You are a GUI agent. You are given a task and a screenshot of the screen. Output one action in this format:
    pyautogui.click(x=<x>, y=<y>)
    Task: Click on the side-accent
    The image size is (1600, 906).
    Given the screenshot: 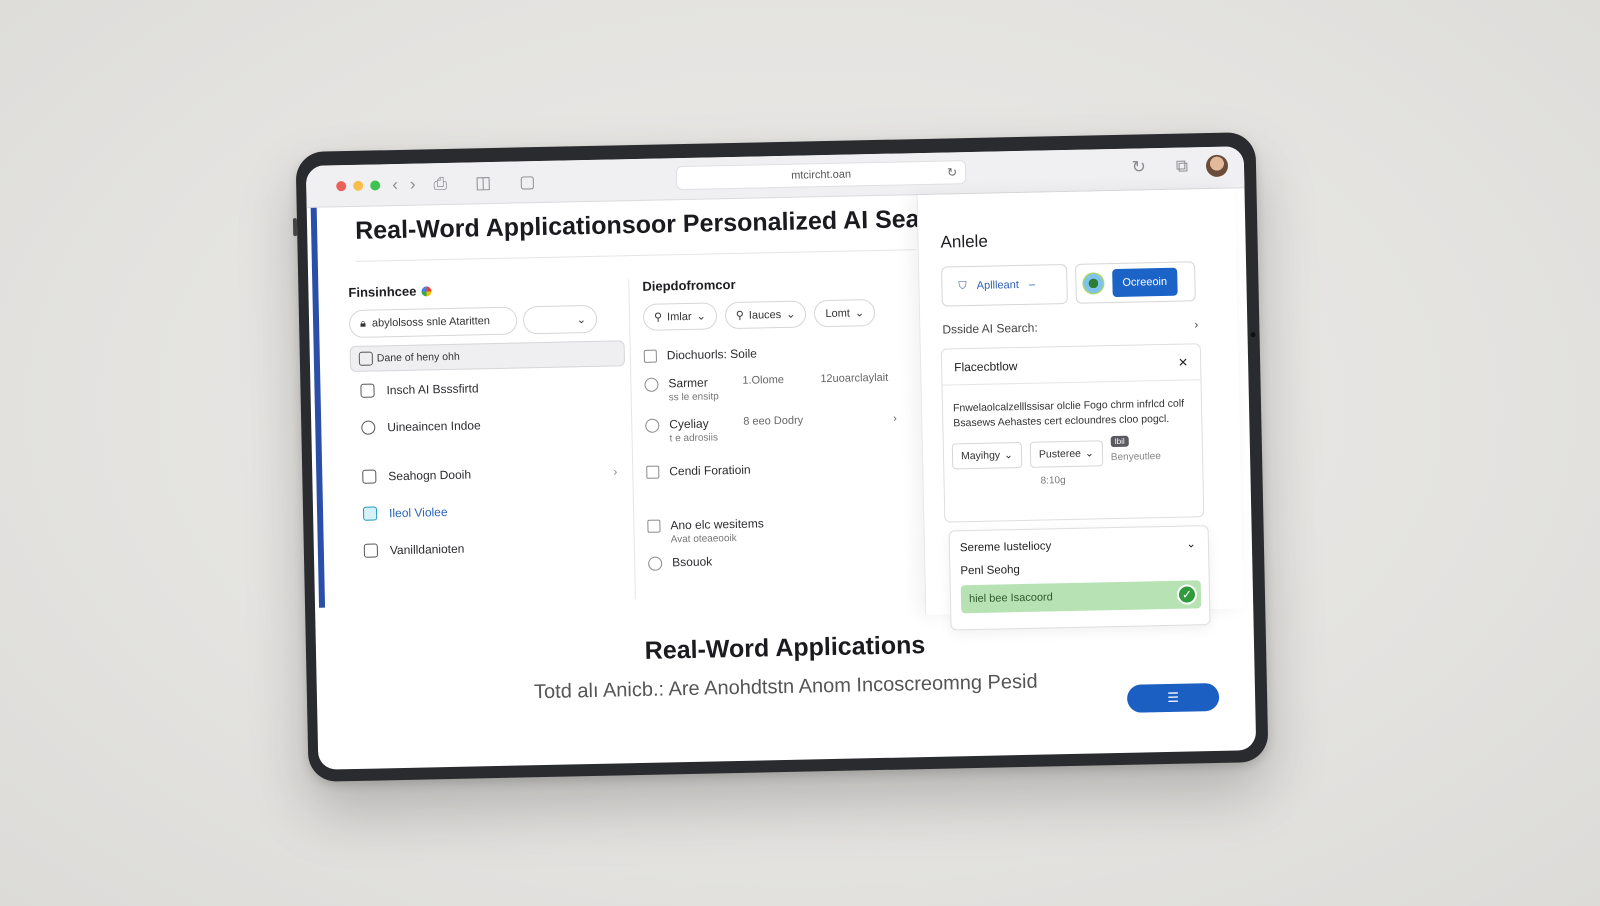 What is the action you would take?
    pyautogui.click(x=318, y=407)
    